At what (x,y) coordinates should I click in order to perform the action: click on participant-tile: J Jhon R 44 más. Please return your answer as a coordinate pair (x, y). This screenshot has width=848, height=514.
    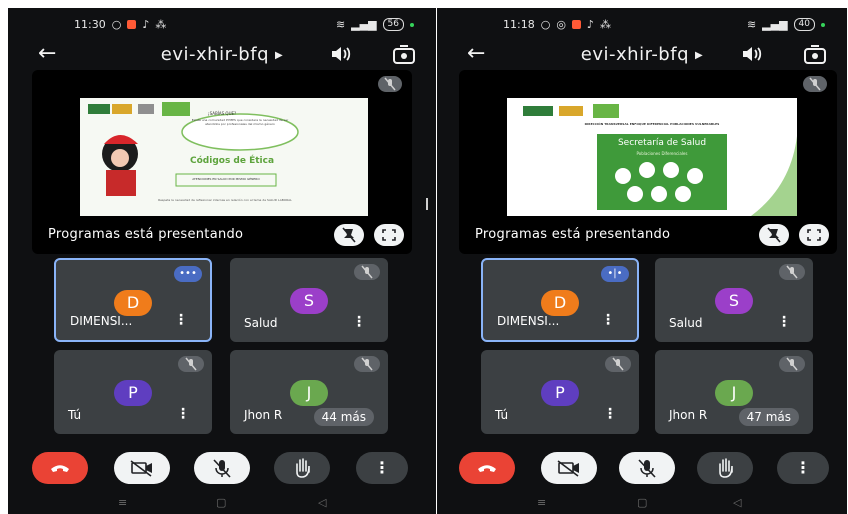
    Looking at the image, I should click on (309, 392).